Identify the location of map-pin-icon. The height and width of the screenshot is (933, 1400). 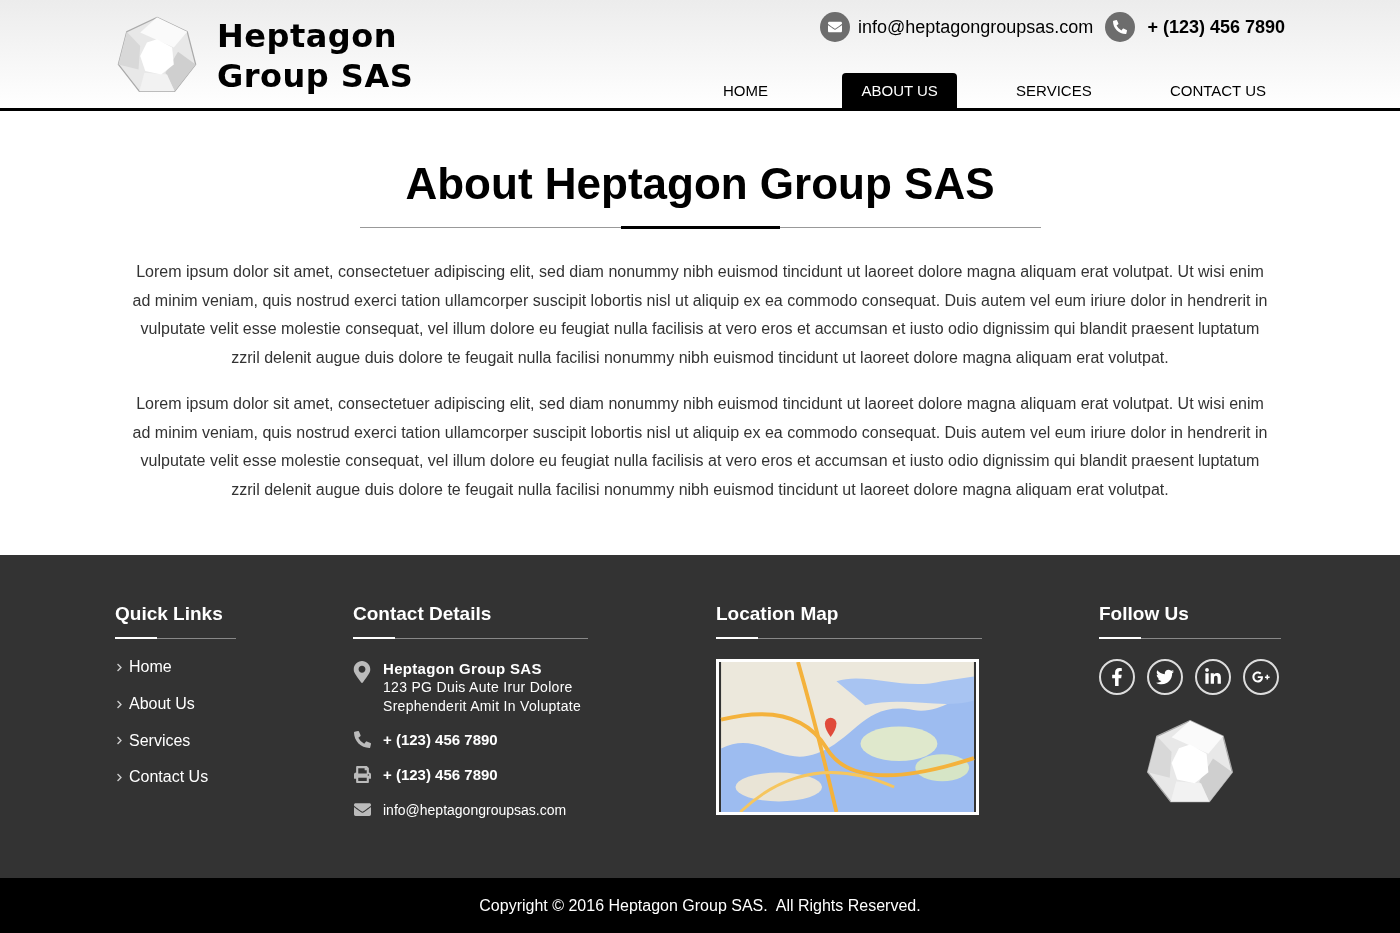
(362, 672).